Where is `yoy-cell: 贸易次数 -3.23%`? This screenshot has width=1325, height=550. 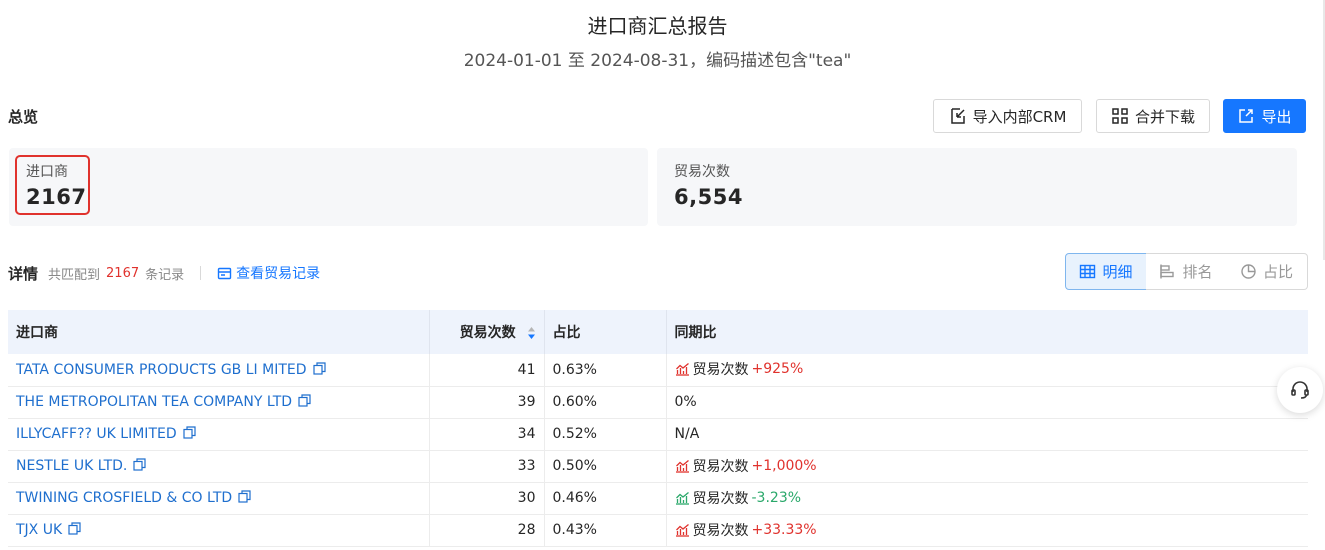 yoy-cell: 贸易次数 -3.23% is located at coordinates (987, 498).